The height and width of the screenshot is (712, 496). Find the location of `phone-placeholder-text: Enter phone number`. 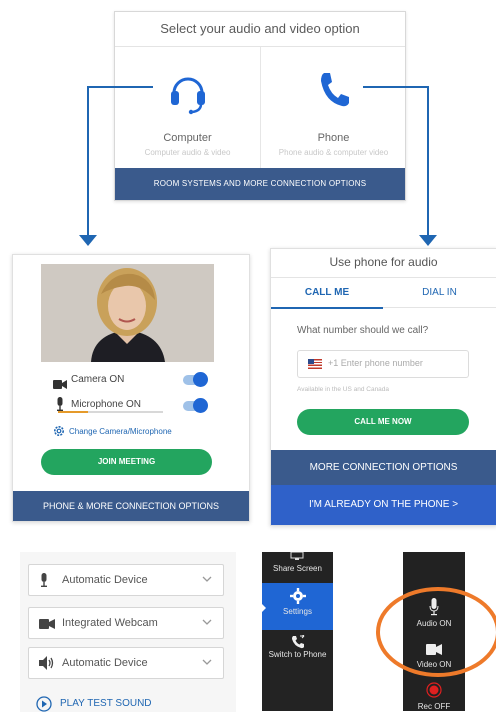

phone-placeholder-text: Enter phone number is located at coordinates (381, 363).